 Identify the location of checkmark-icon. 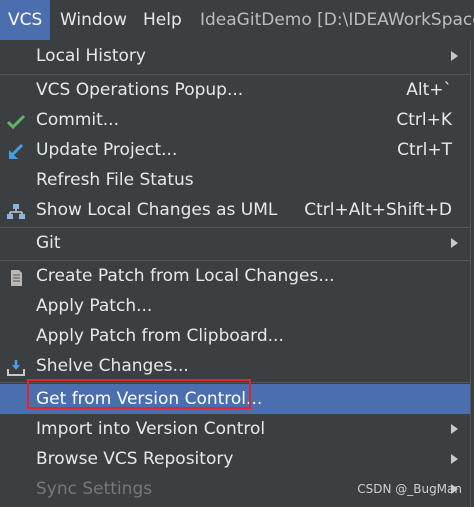
(16, 120).